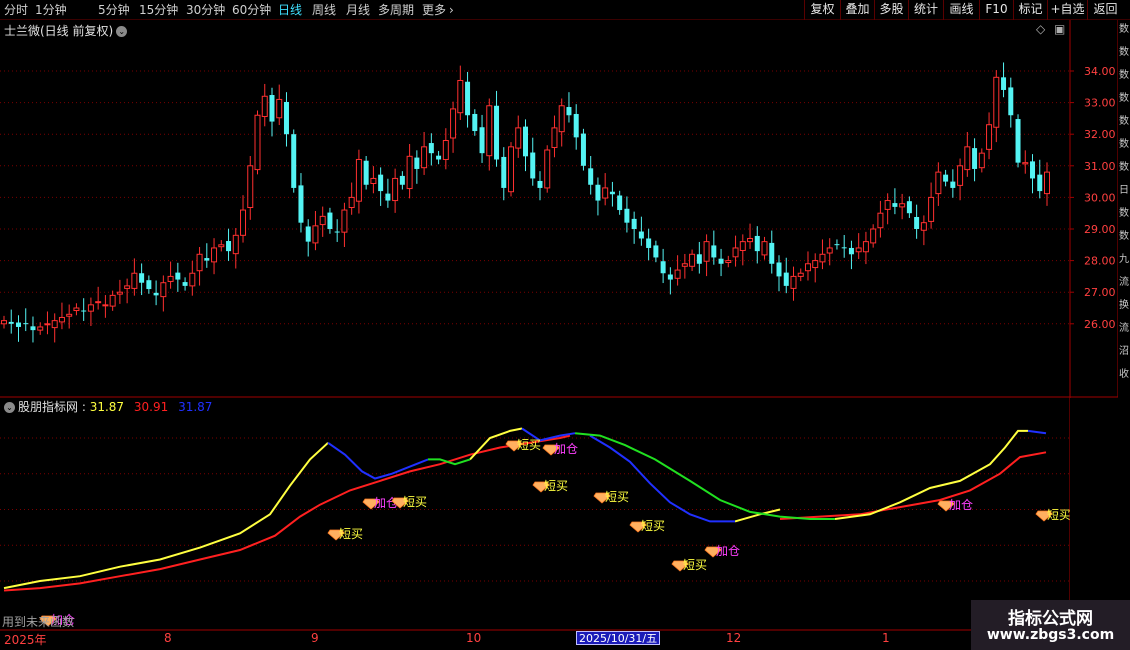 The image size is (1130, 650). Describe the element at coordinates (925, 10) in the screenshot. I see `statistics-button: 统计` at that location.